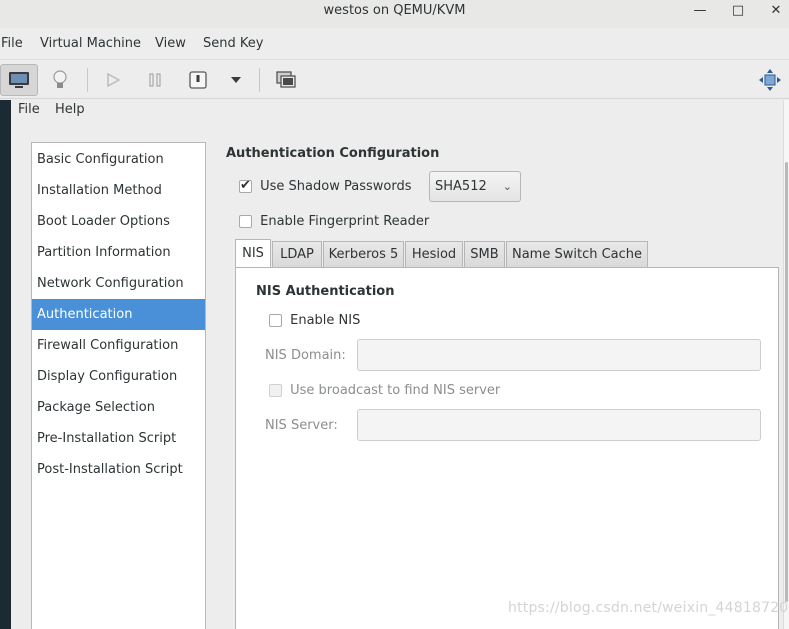 The width and height of the screenshot is (789, 629). What do you see at coordinates (305, 355) in the screenshot?
I see `nis-domain-label: NIS Domain:` at bounding box center [305, 355].